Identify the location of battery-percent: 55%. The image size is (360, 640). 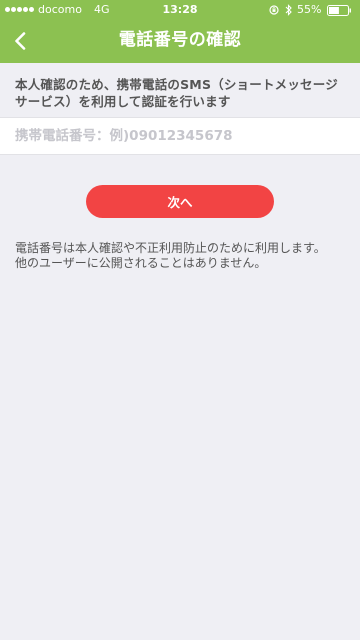
(309, 9).